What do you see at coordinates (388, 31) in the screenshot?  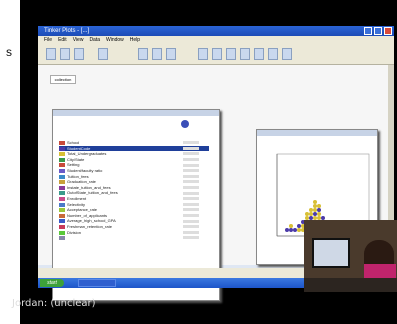 I see `close-button` at bounding box center [388, 31].